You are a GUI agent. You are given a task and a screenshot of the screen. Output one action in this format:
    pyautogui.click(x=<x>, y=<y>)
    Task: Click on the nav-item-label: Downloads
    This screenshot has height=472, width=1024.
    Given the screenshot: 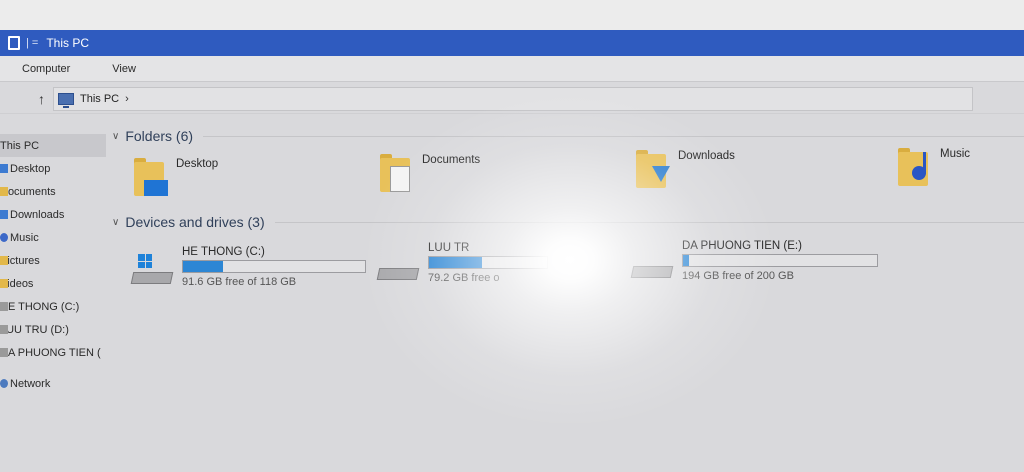 What is the action you would take?
    pyautogui.click(x=37, y=214)
    